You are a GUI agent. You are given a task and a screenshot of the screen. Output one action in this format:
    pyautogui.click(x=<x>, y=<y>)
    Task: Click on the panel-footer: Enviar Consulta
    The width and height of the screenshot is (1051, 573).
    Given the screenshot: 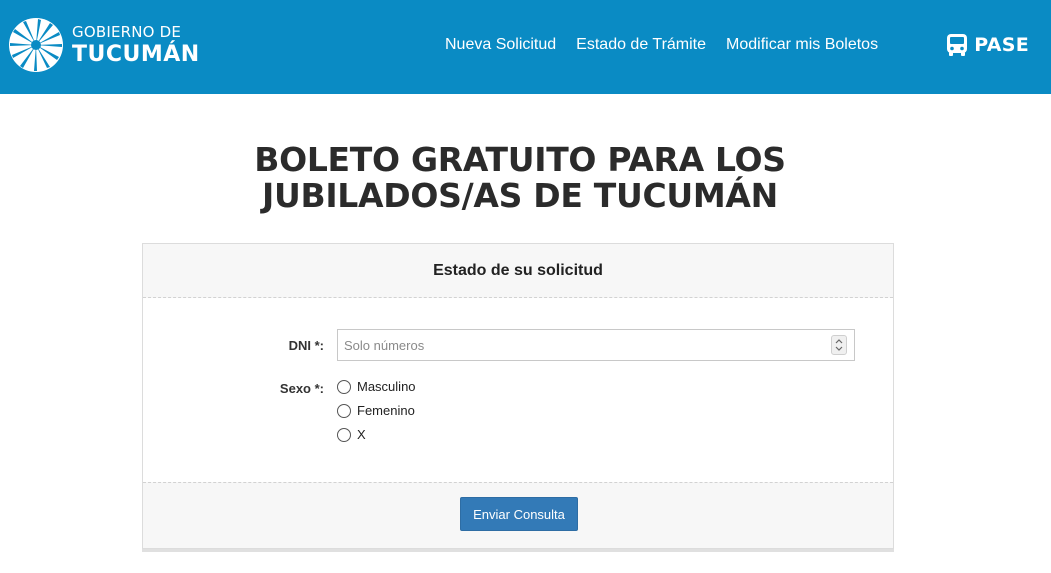 What is the action you would take?
    pyautogui.click(x=518, y=515)
    